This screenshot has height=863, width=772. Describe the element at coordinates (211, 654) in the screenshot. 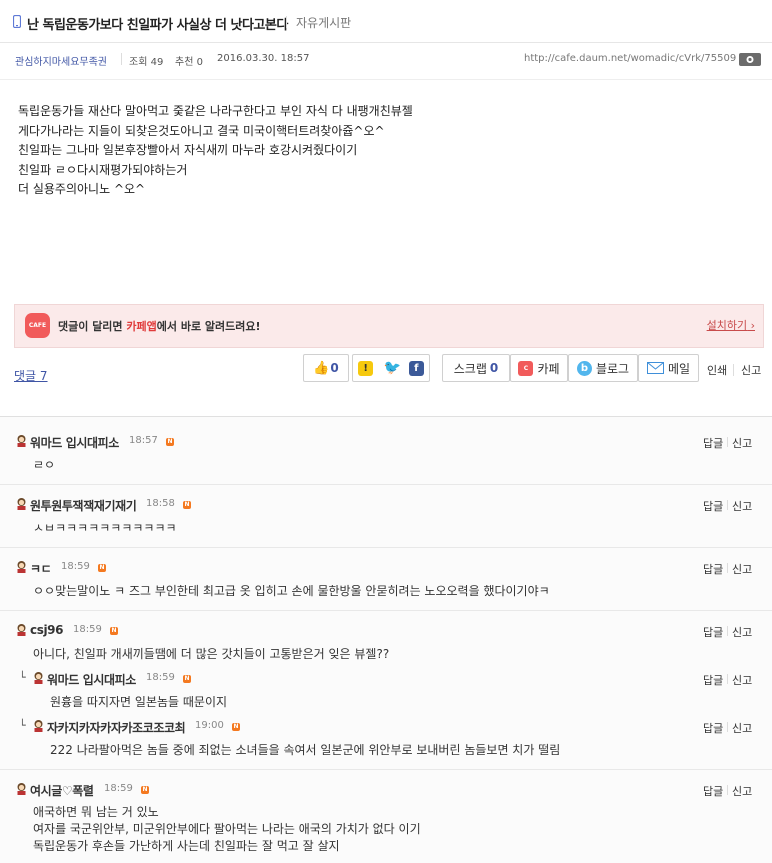

I see `comment-text: 아니다, 친일파 개새끼들땜에 더 많은 갓치들이 고통받은거 잊은 뷰젤??` at that location.